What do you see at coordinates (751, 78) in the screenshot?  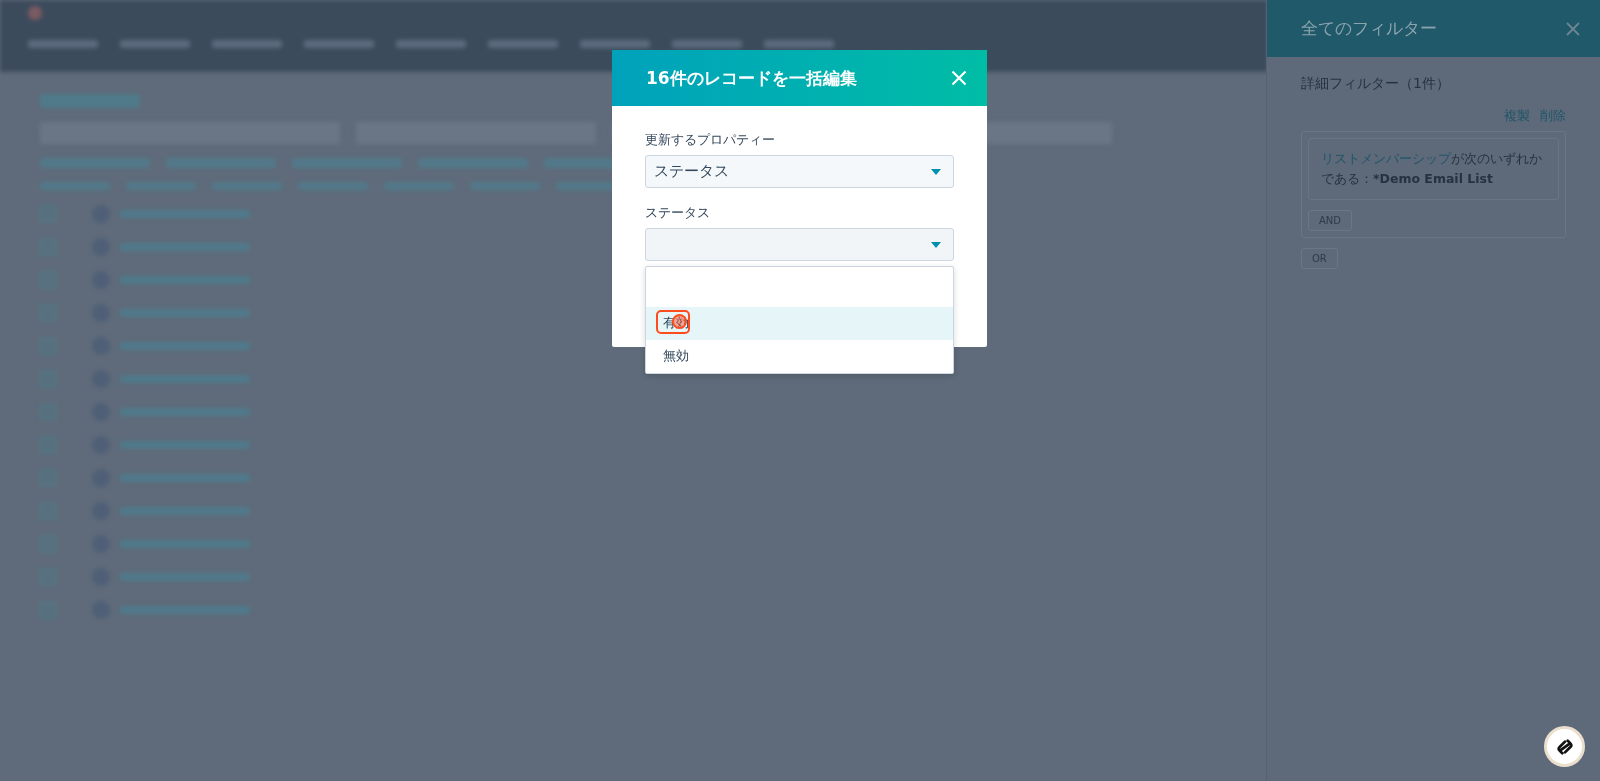 I see `dialog-title: 16件のレコードを一括編集` at bounding box center [751, 78].